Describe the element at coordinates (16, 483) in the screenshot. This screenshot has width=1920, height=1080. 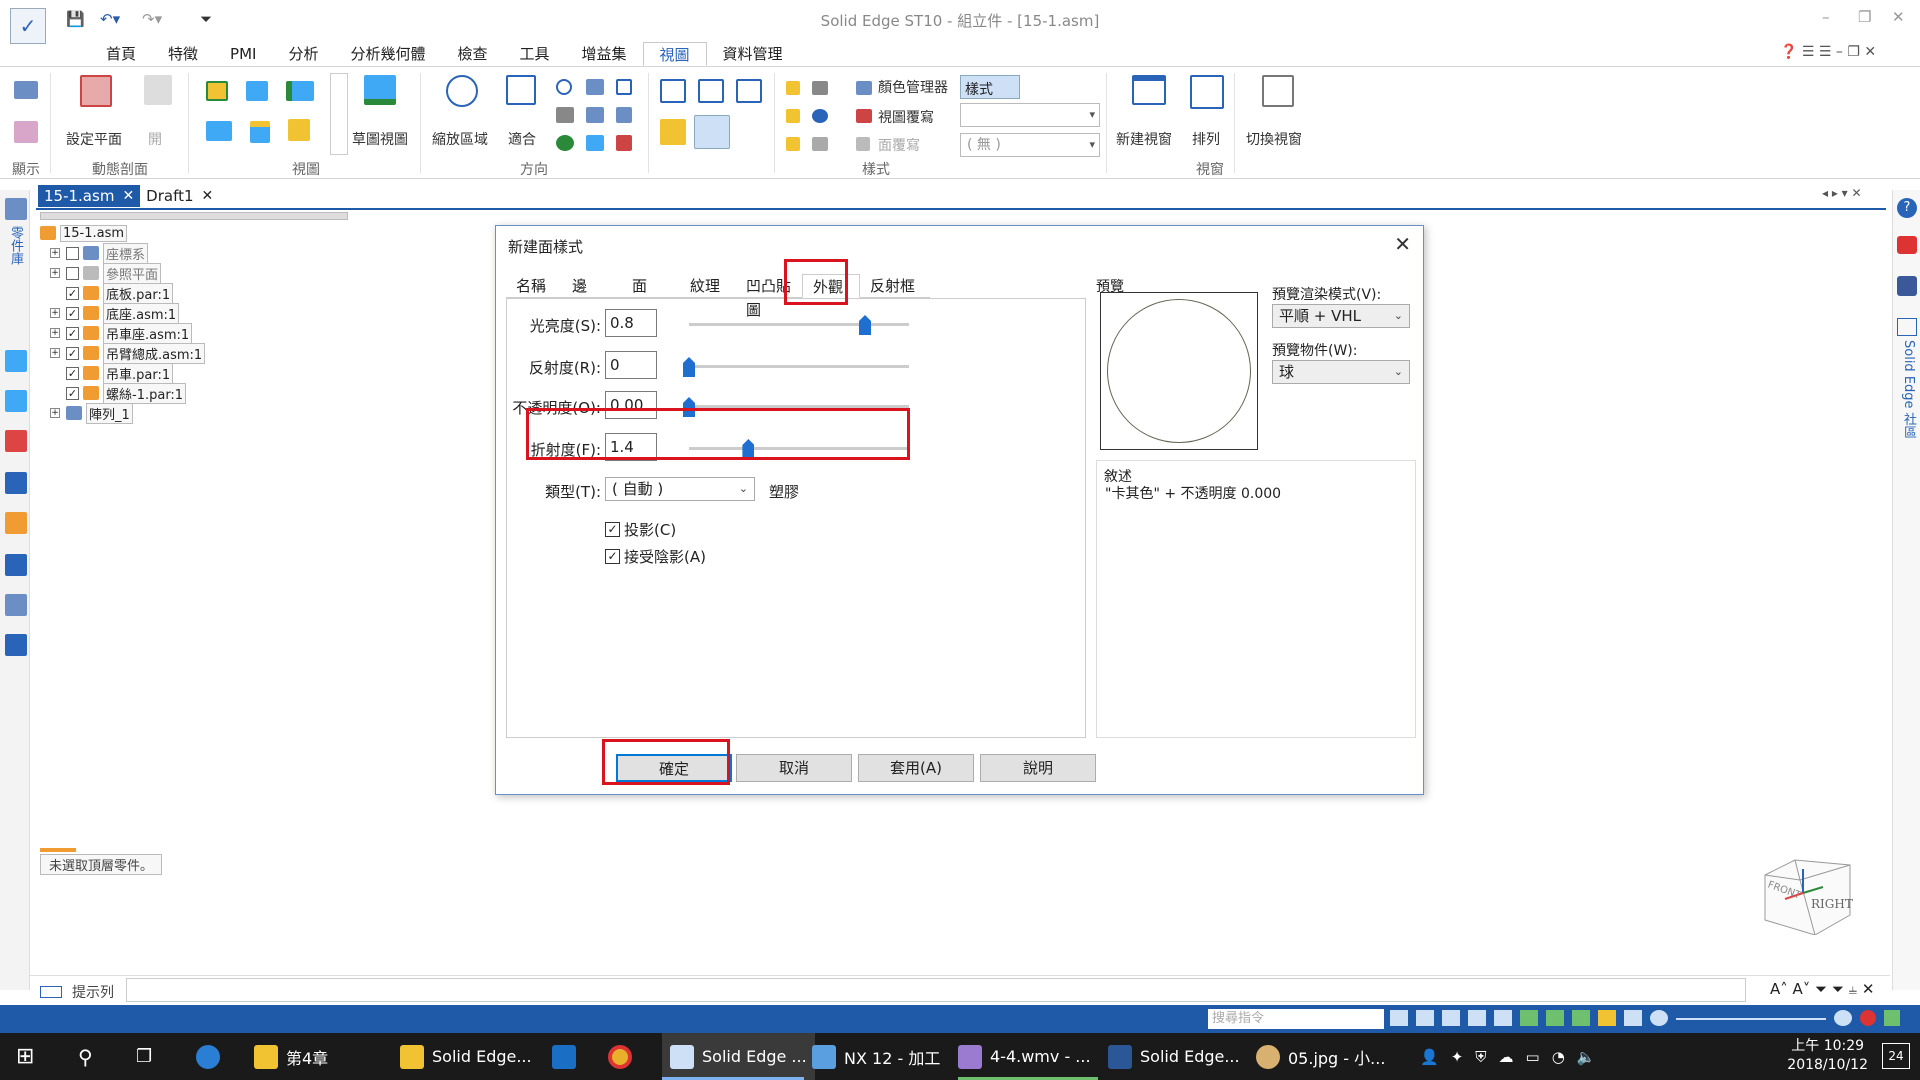
I see `help-topic-icon` at that location.